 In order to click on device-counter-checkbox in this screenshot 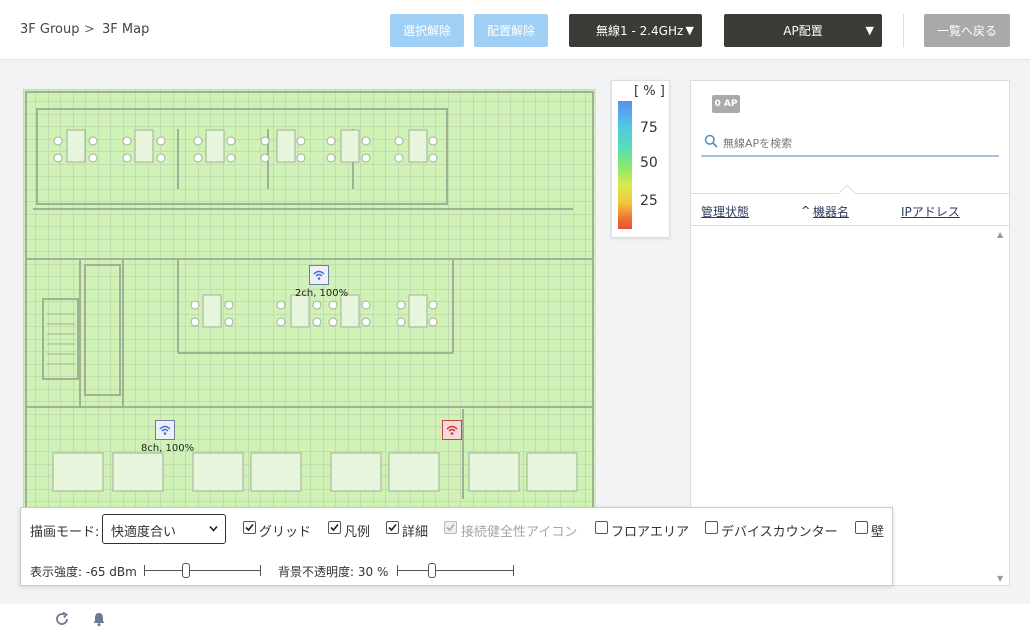, I will do `click(711, 527)`.